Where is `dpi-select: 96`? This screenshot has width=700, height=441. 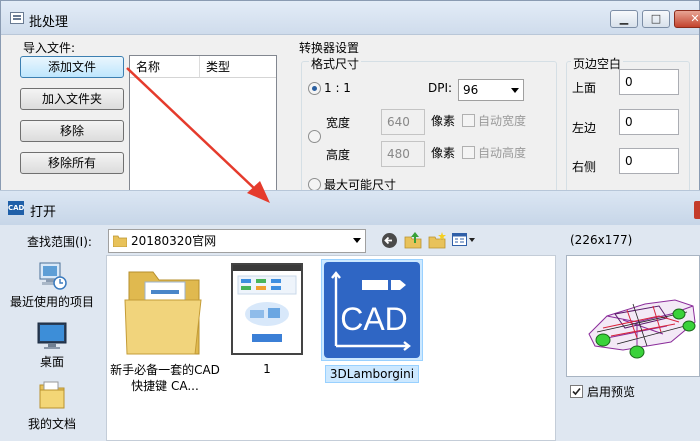 dpi-select: 96 is located at coordinates (491, 90).